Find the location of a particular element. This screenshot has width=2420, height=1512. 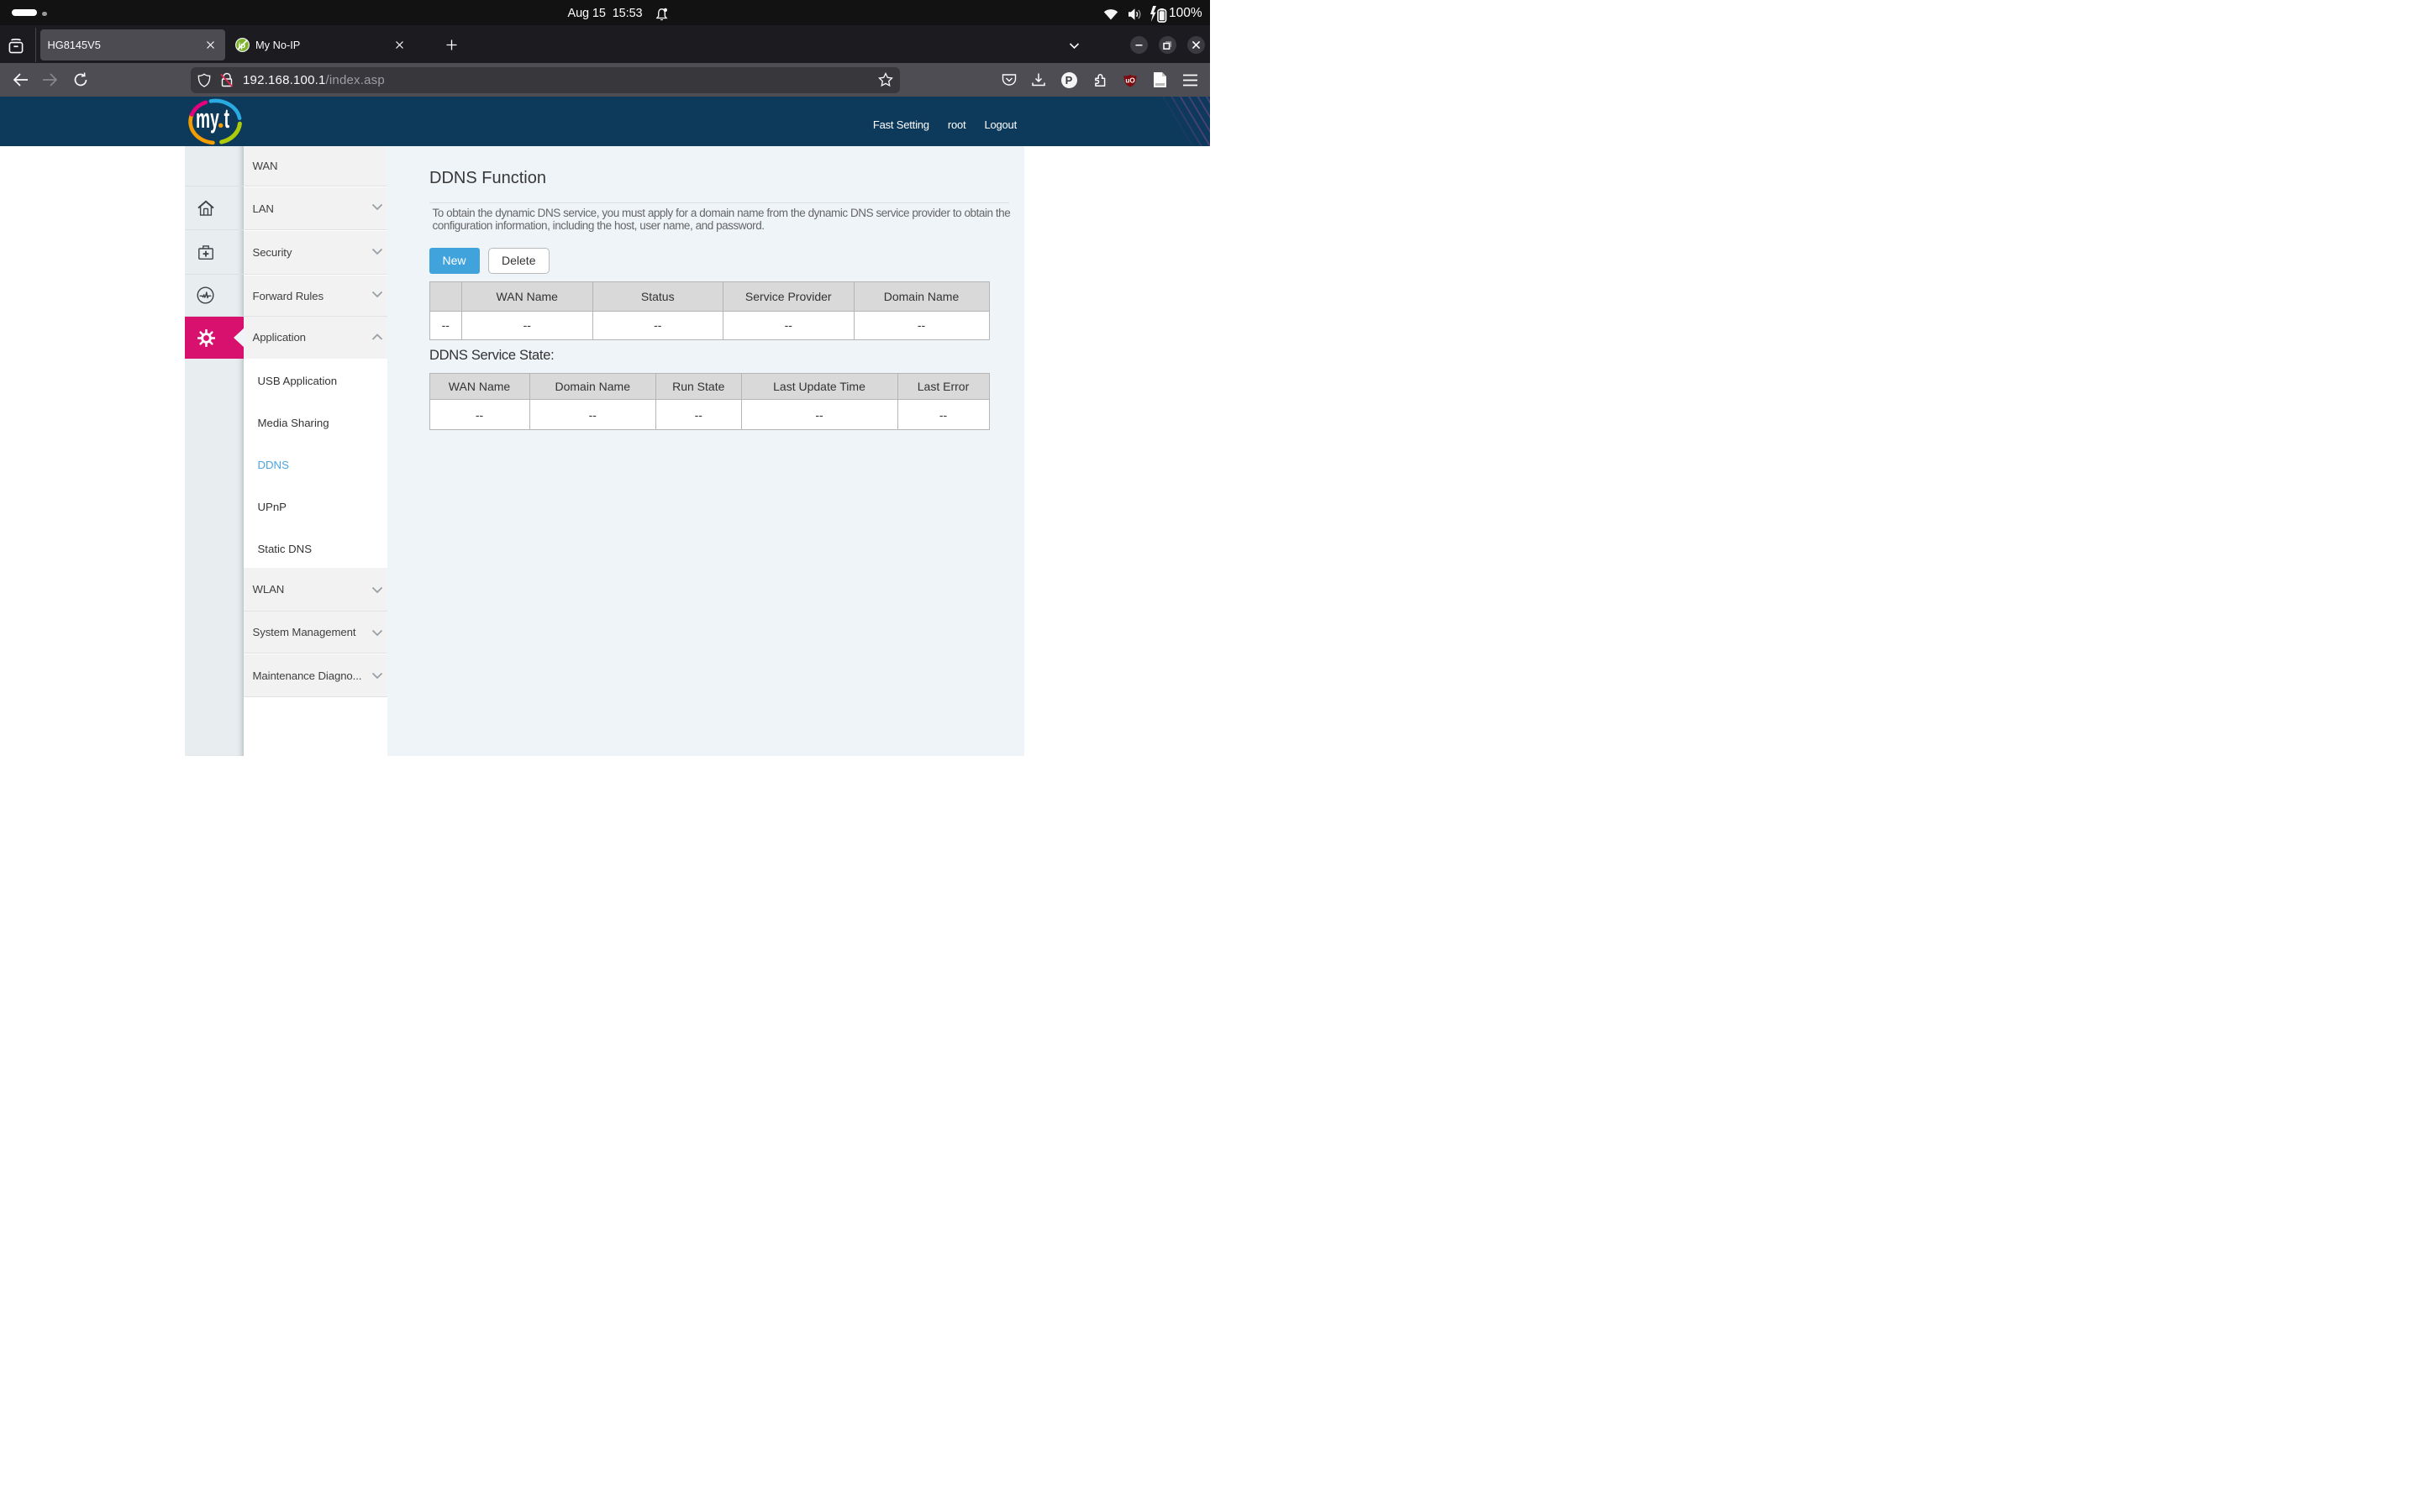

svg-text: uO is located at coordinates (1130, 80).